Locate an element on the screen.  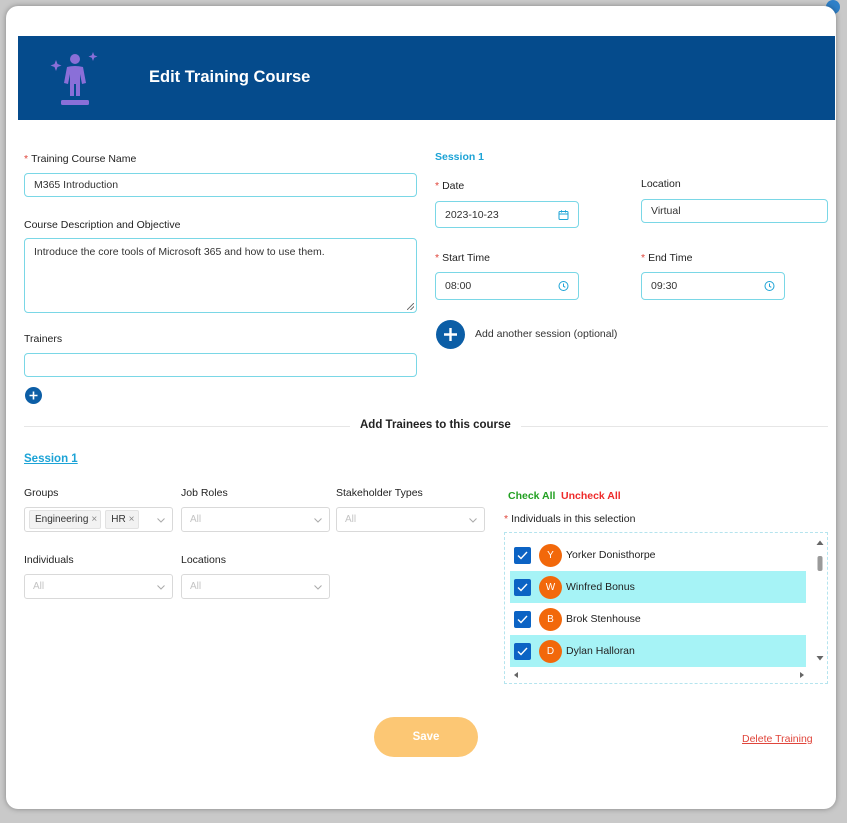
avatar: D is located at coordinates (550, 651).